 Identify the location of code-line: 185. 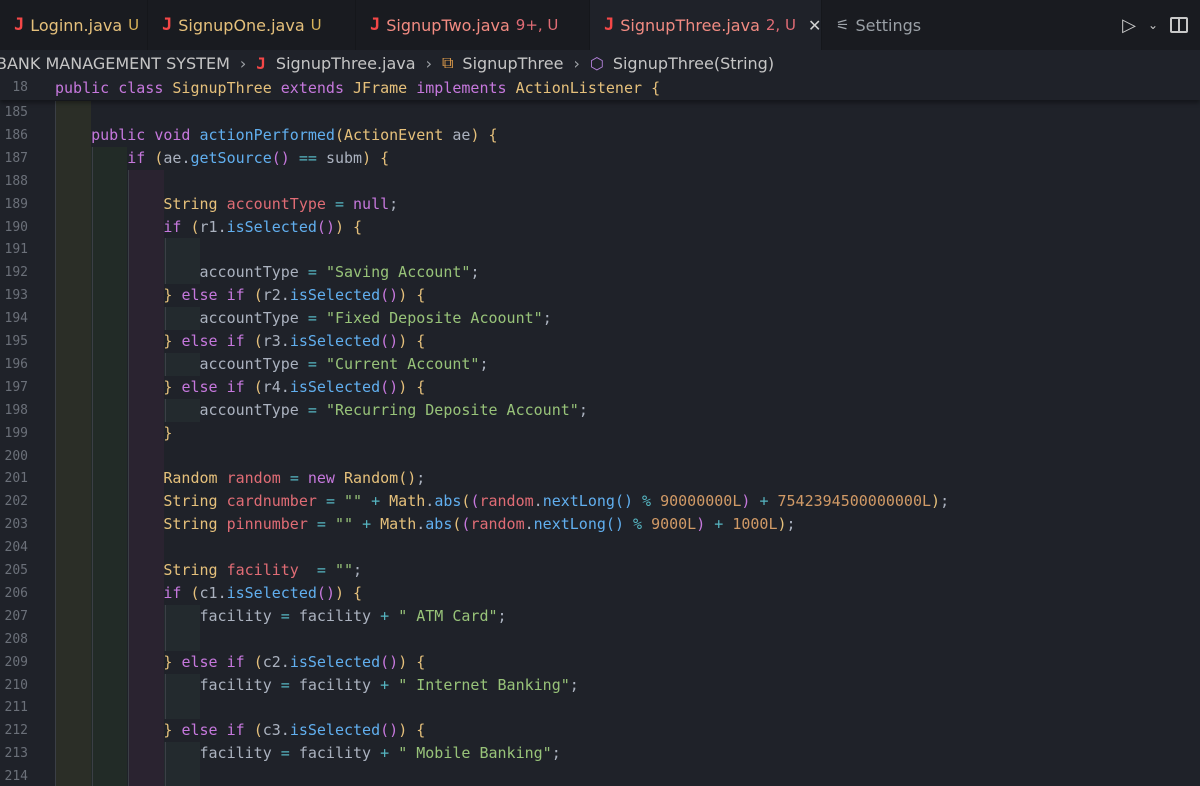
(600, 112).